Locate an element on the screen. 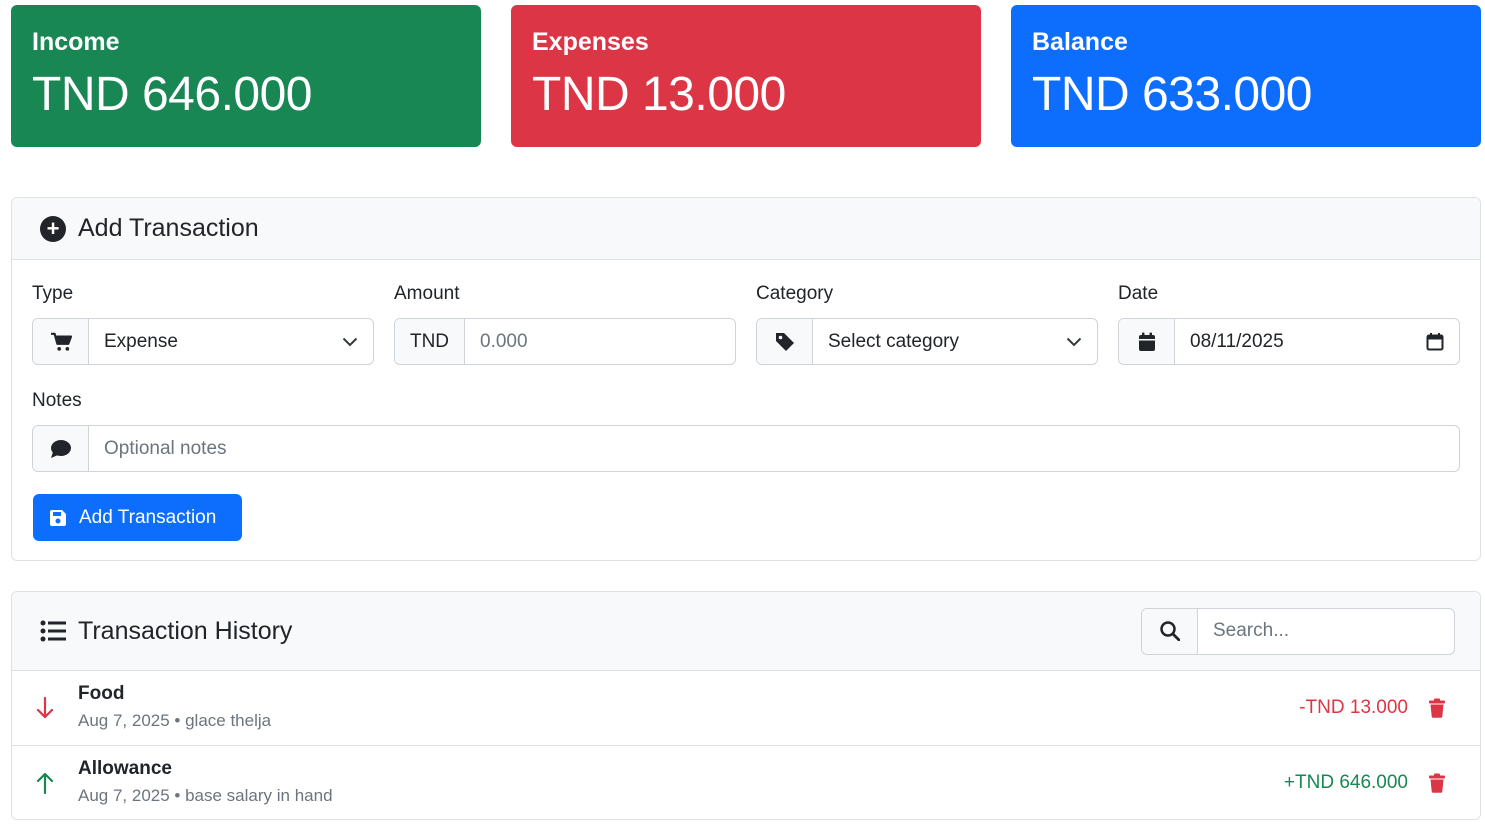 This screenshot has height=836, width=1485. add-transaction-title: Add Transaction is located at coordinates (168, 228).